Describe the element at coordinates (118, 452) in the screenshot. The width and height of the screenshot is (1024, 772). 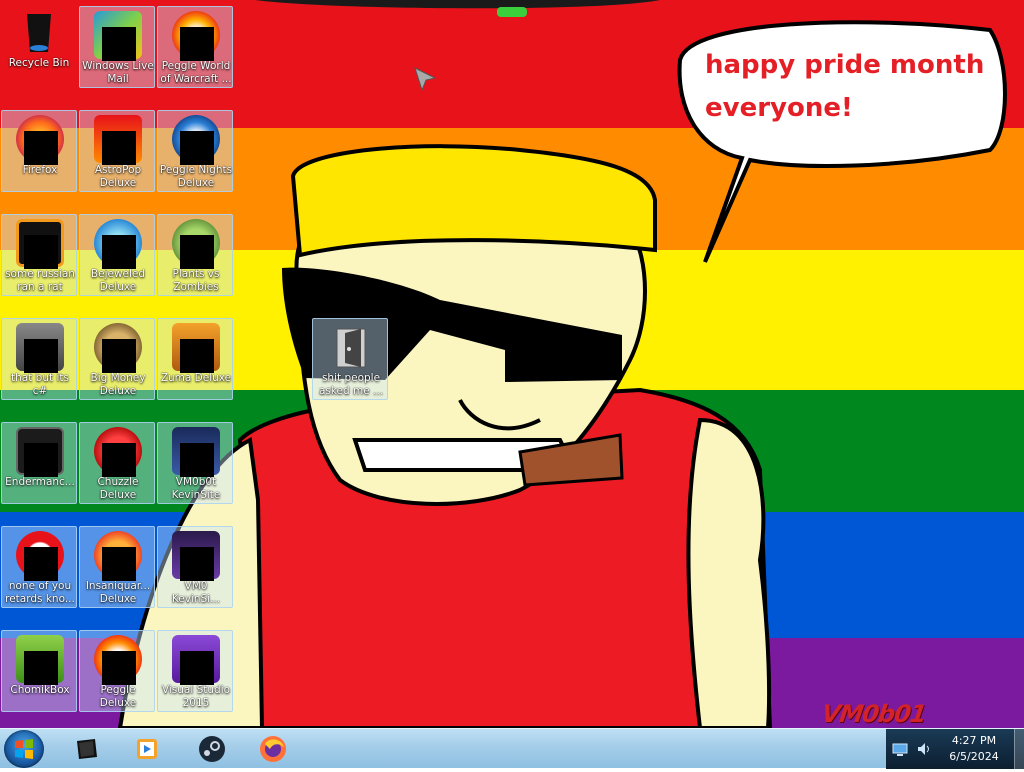
I see `chuzzle-icon` at that location.